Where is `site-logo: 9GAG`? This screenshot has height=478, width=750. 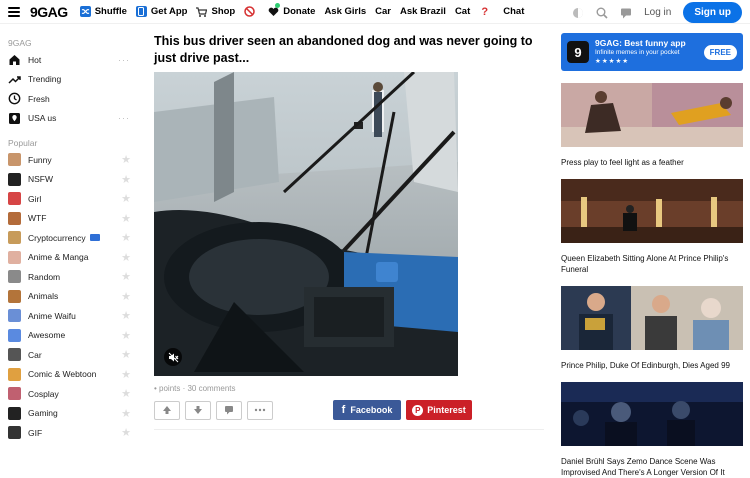
site-logo: 9GAG is located at coordinates (49, 12).